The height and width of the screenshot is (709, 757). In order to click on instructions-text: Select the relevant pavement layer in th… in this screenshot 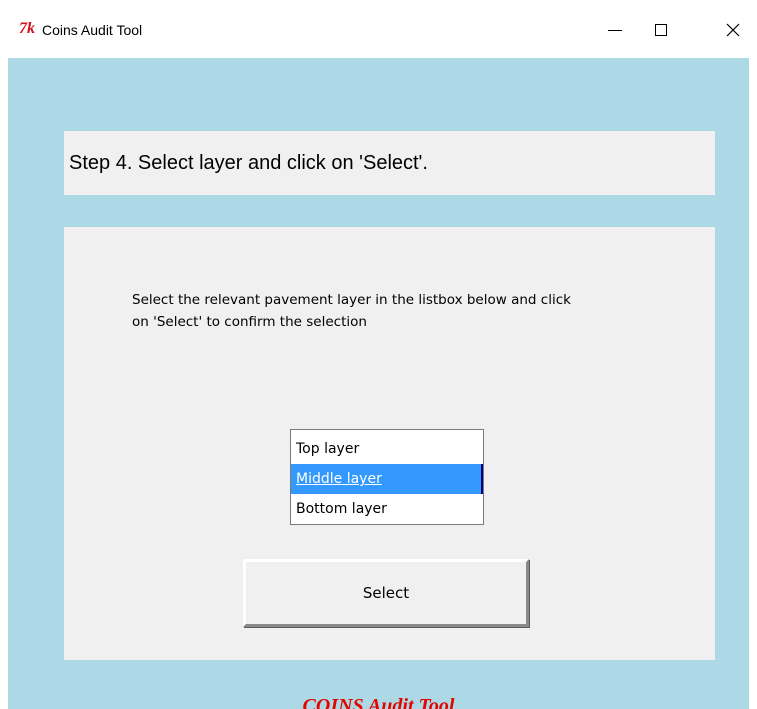, I will do `click(392, 311)`.